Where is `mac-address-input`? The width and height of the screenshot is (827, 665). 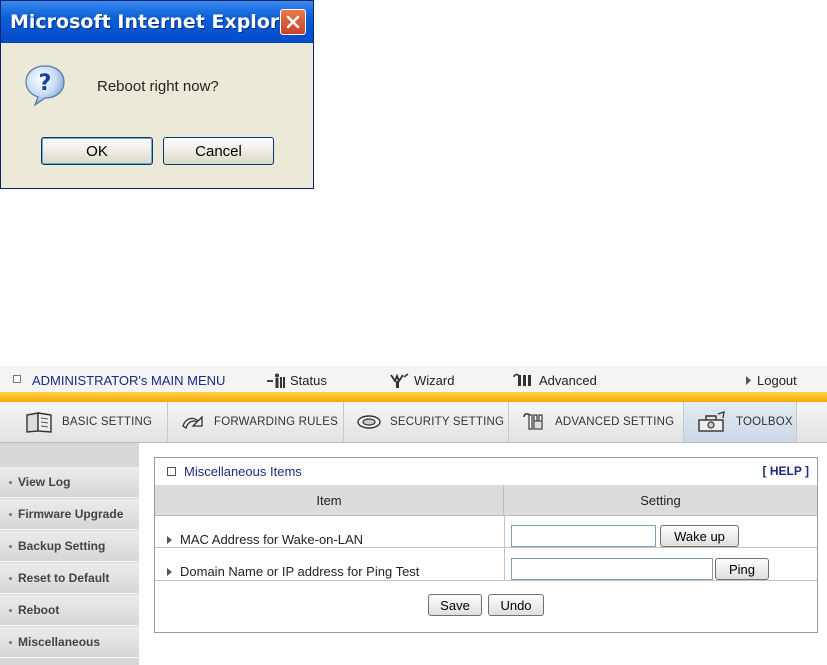
mac-address-input is located at coordinates (583, 536).